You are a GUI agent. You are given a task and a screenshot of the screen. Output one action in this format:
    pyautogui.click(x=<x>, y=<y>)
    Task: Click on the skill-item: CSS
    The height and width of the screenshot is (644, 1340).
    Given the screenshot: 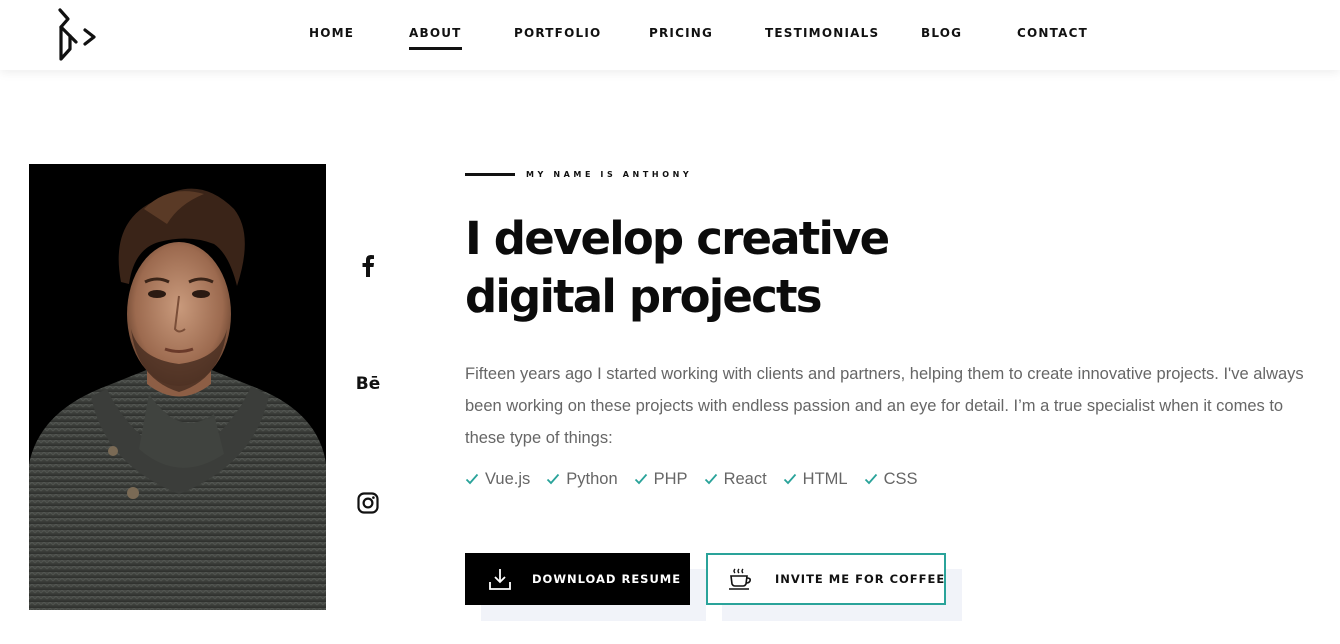 What is the action you would take?
    pyautogui.click(x=891, y=479)
    